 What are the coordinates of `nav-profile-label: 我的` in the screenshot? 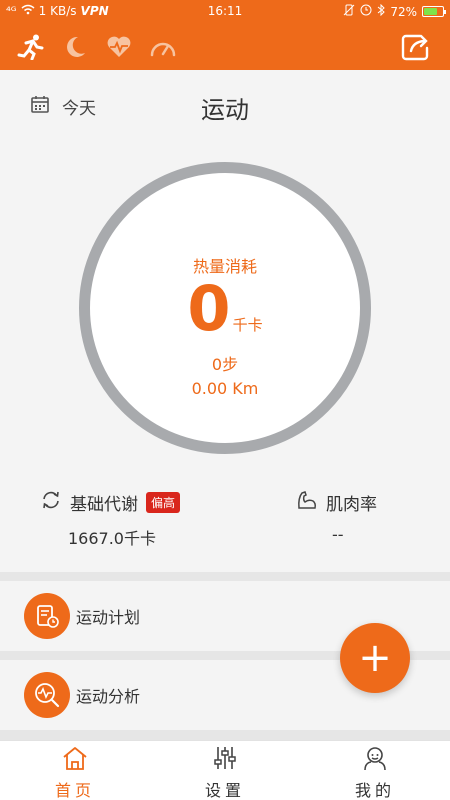 It's located at (374, 790).